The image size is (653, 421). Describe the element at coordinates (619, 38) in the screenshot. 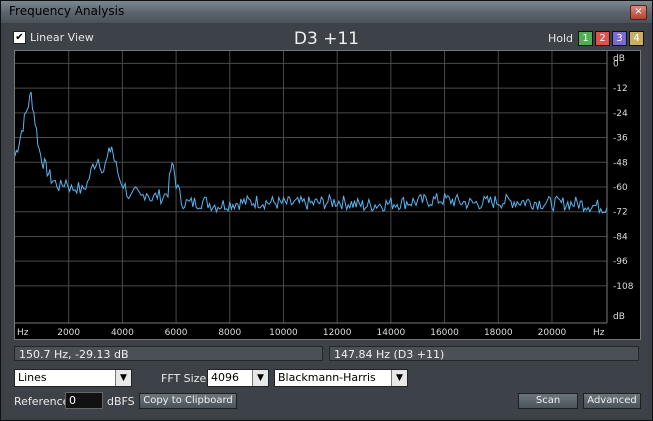

I see `hold-button-3: 3` at that location.